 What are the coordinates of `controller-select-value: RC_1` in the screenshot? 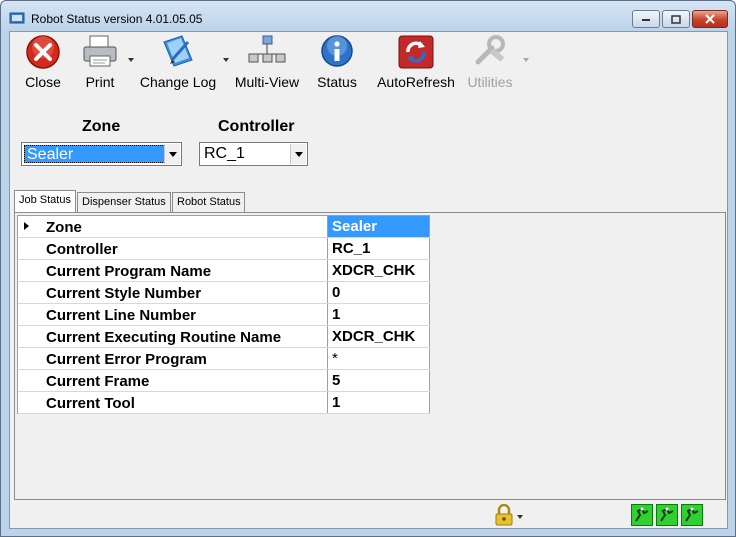 It's located at (224, 153).